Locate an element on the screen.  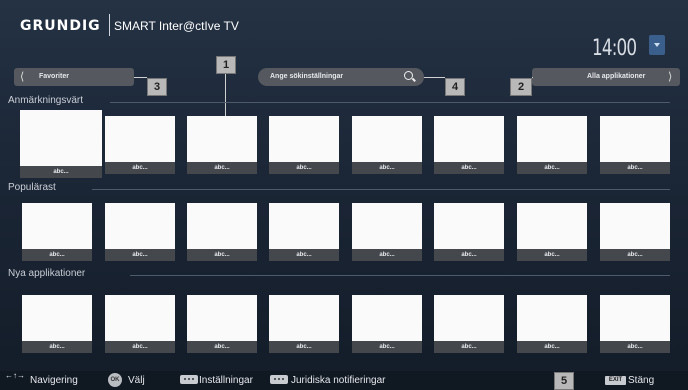
hint-settings: Inställningar is located at coordinates (226, 380).